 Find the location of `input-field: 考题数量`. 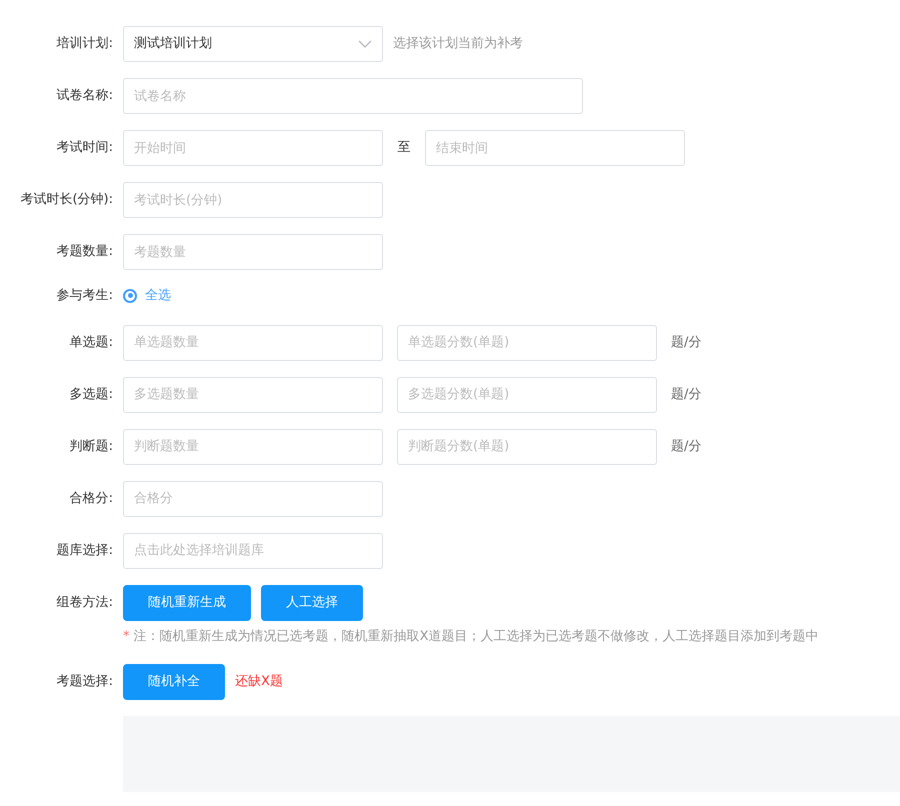

input-field: 考题数量 is located at coordinates (253, 252).